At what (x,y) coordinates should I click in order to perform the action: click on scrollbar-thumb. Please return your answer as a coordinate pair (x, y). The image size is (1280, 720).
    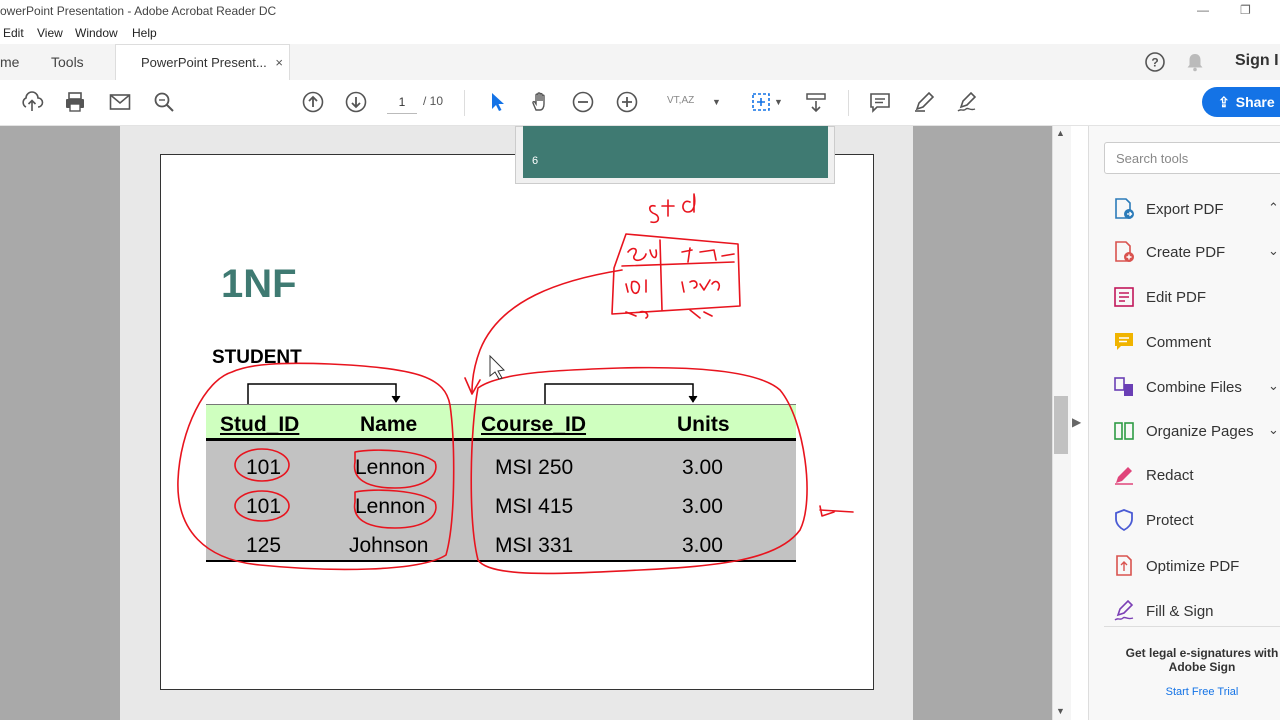
    Looking at the image, I should click on (1061, 425).